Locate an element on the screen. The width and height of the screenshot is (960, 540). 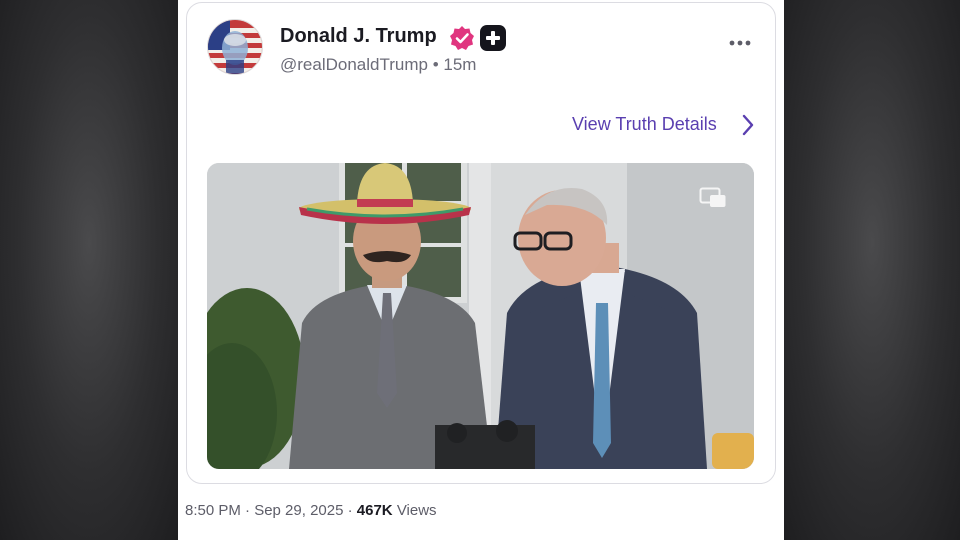
post-timestamp: 8:50 PM · Sep 29, 2025 · is located at coordinates (269, 510).